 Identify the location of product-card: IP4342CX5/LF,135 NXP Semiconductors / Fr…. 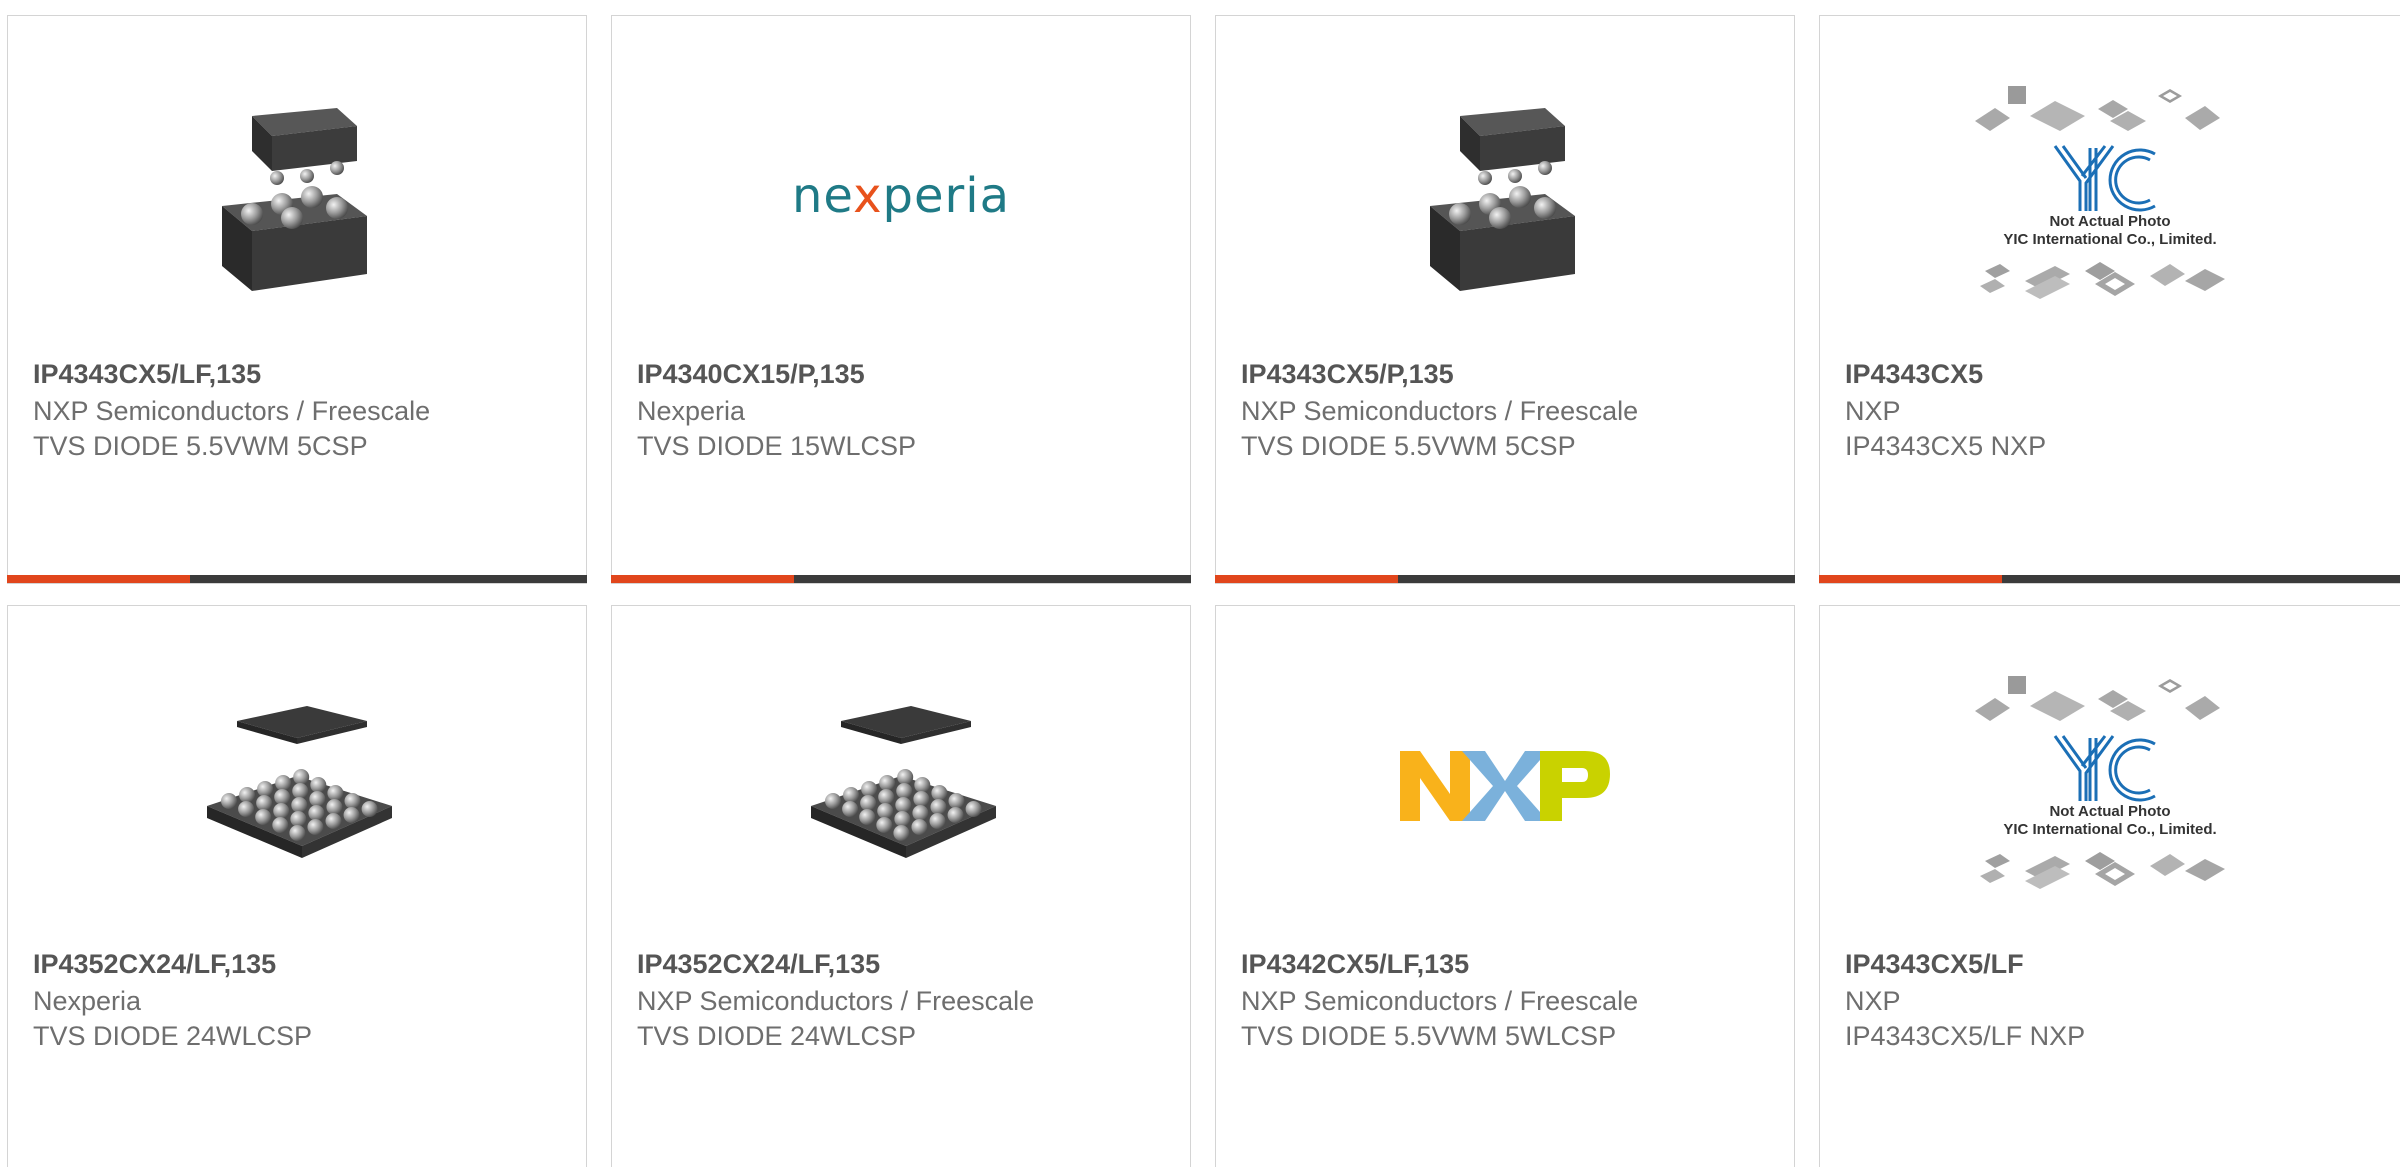
(1505, 886).